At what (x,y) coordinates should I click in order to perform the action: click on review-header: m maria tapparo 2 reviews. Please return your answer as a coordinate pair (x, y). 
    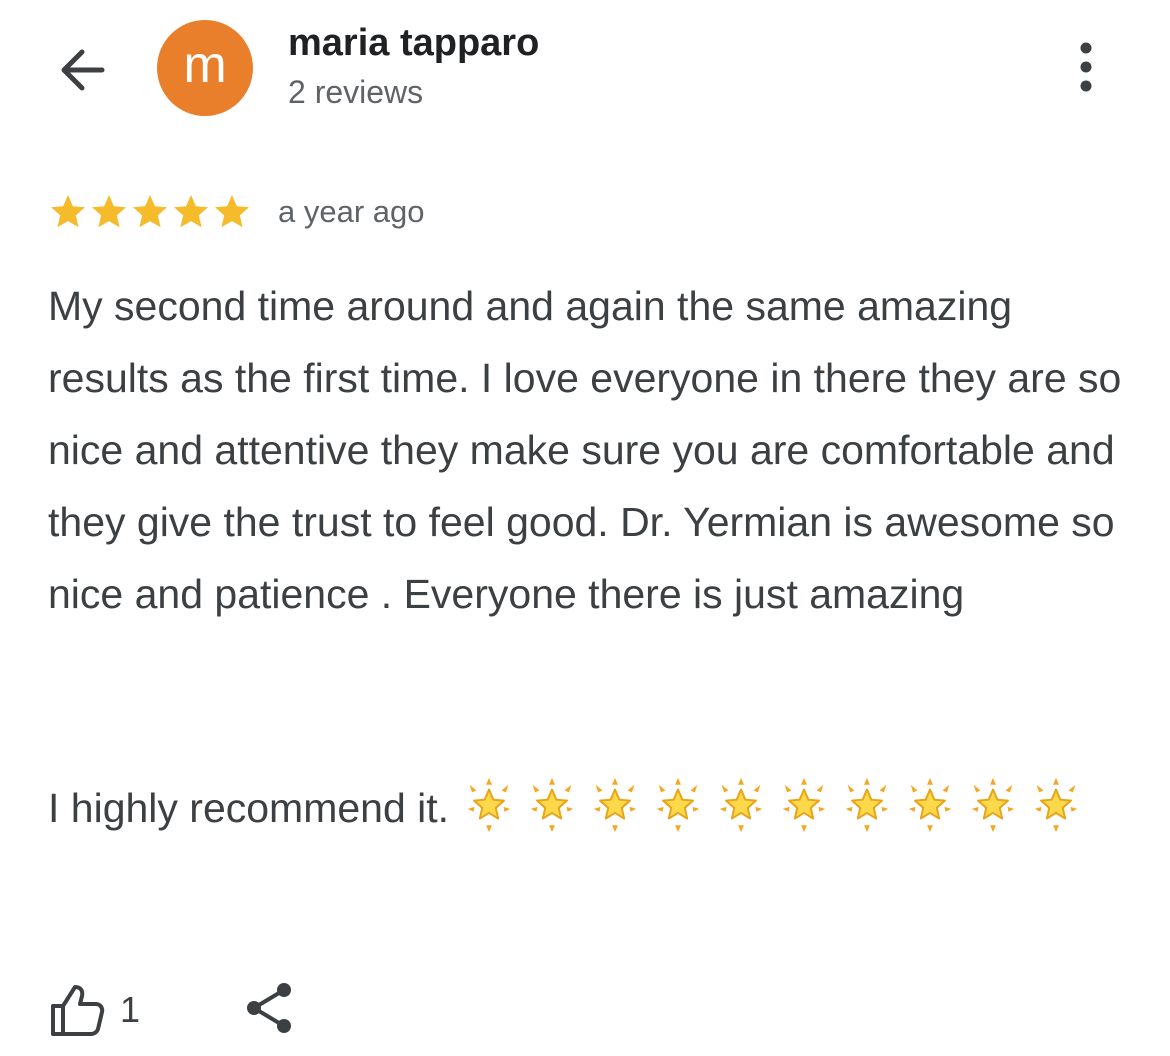
    Looking at the image, I should click on (585, 70).